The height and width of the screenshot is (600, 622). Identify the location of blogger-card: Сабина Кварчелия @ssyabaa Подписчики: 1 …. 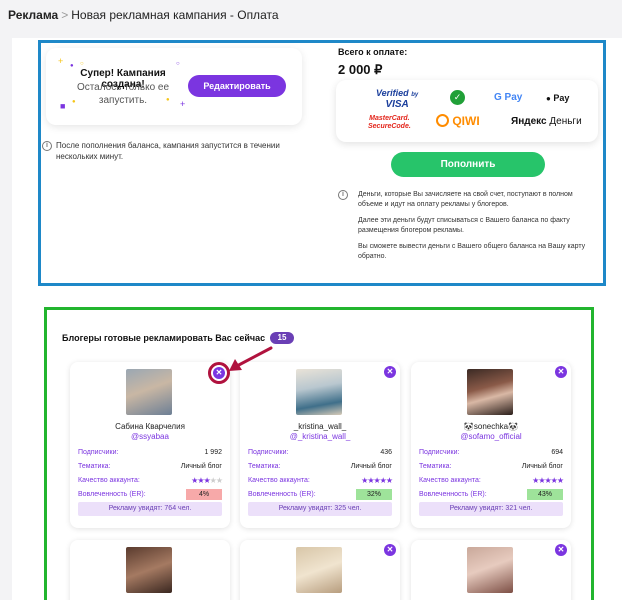
(150, 445).